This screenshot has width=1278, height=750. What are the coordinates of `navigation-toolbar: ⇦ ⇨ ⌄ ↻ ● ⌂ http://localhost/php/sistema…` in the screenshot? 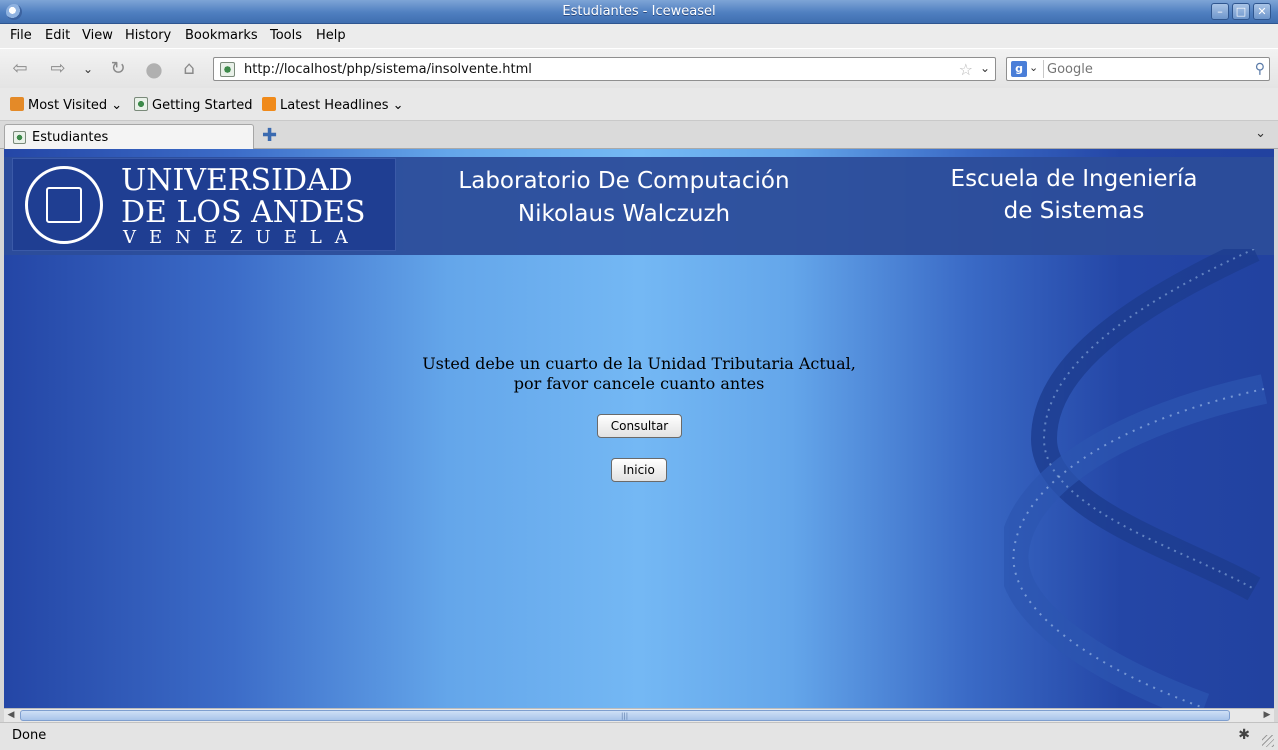 It's located at (639, 68).